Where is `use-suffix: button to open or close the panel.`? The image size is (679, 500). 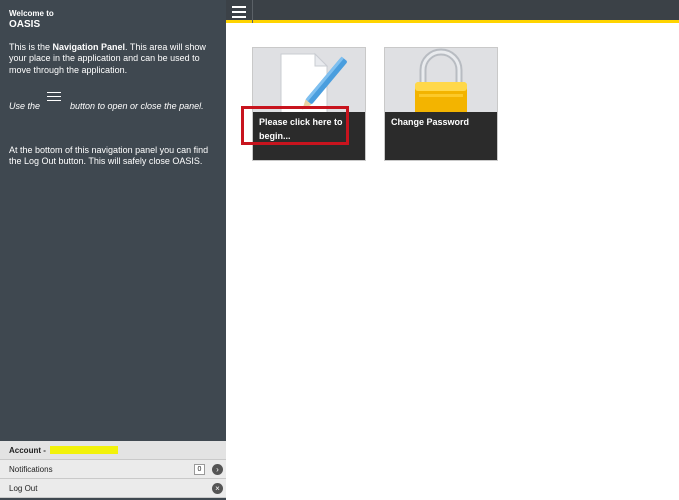
use-suffix: button to open or close the panel. is located at coordinates (137, 106).